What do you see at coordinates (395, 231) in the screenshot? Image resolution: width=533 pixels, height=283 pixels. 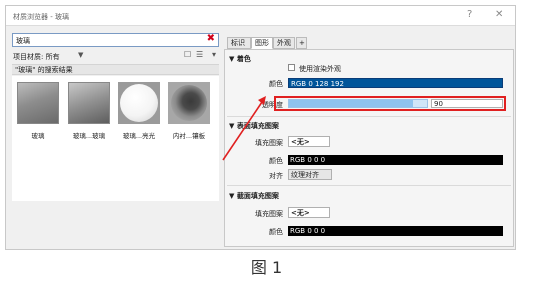 I see `cut-color-swatch: RGB 0 0 0` at bounding box center [395, 231].